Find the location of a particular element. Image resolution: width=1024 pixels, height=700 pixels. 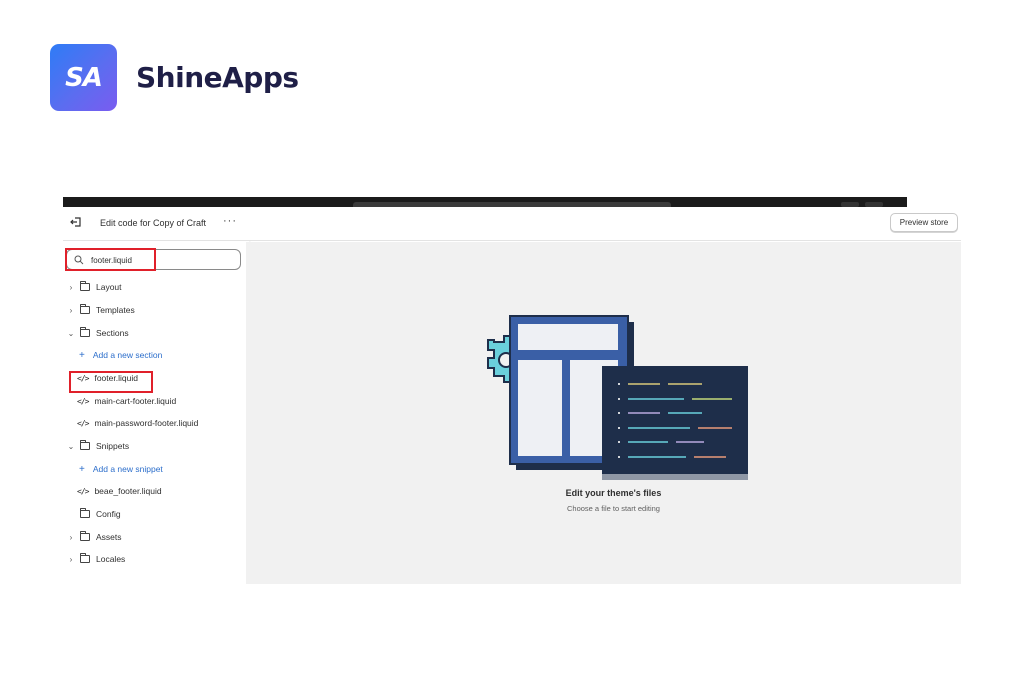

brand-logo-text: SA is located at coordinates (84, 77).